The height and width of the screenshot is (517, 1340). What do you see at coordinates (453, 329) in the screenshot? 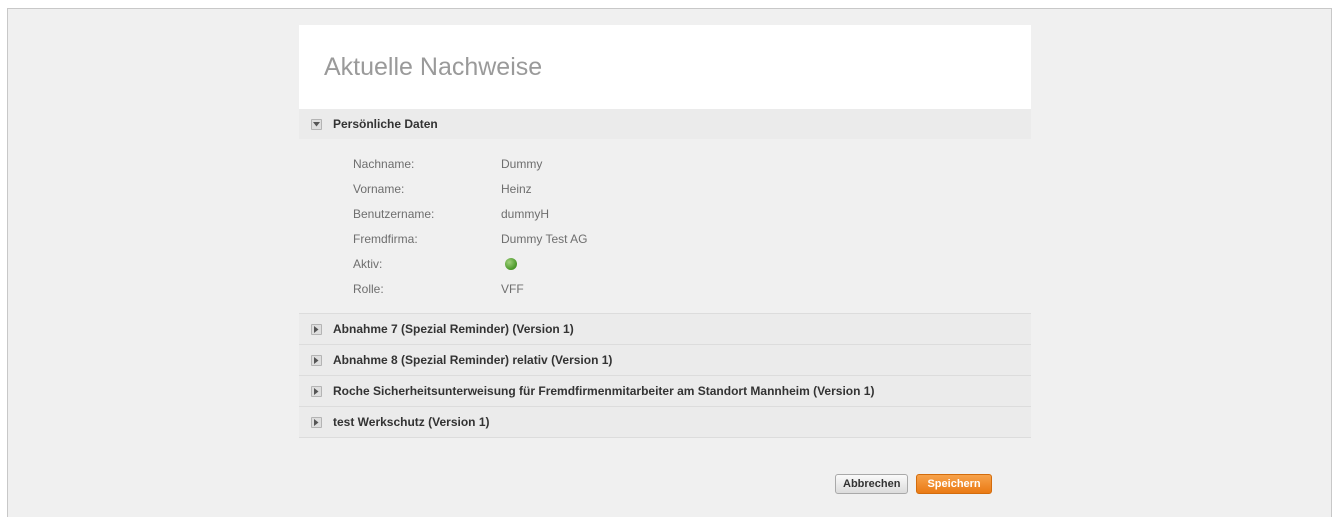
I see `section-title: Abnahme 7 (Spezial Reminder) (Version 1)` at bounding box center [453, 329].